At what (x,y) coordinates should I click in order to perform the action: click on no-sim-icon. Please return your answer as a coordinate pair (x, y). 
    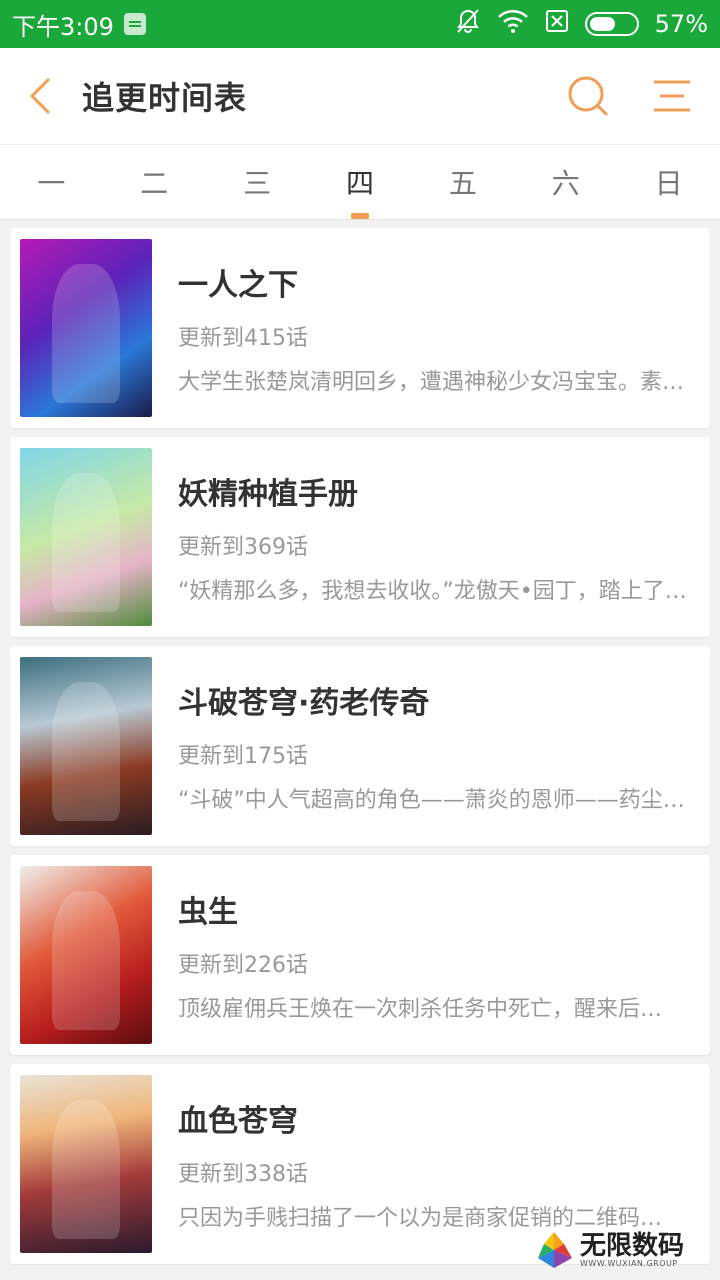
    Looking at the image, I should click on (557, 24).